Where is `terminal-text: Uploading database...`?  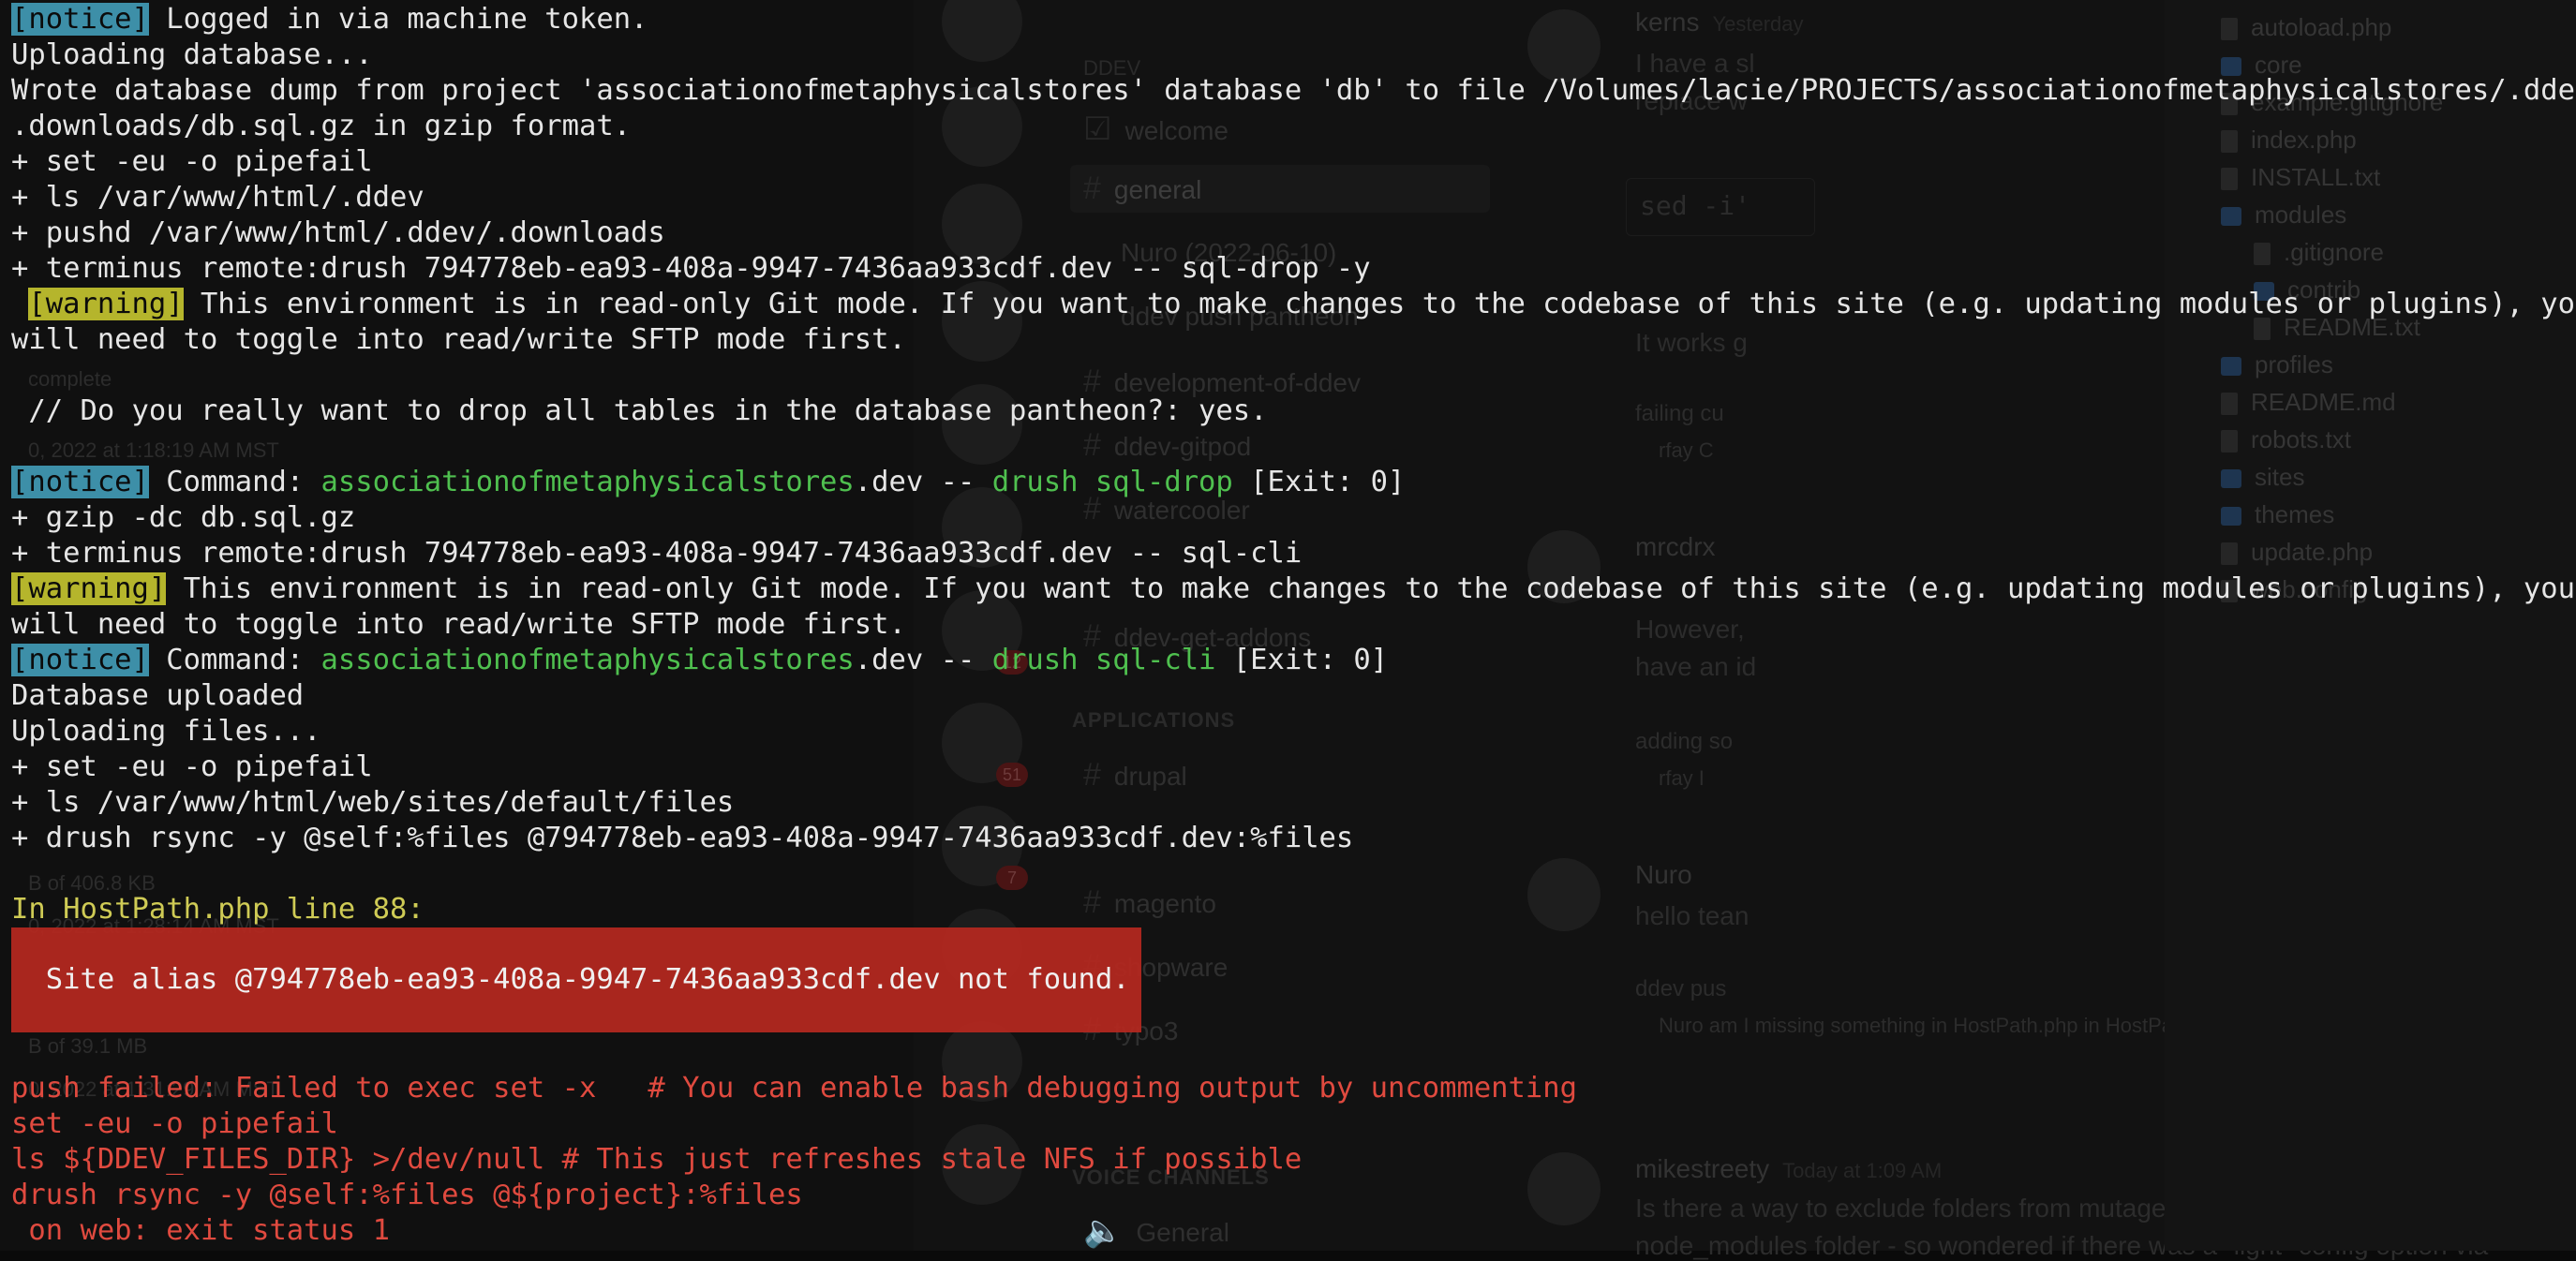 terminal-text: Uploading database... is located at coordinates (192, 54).